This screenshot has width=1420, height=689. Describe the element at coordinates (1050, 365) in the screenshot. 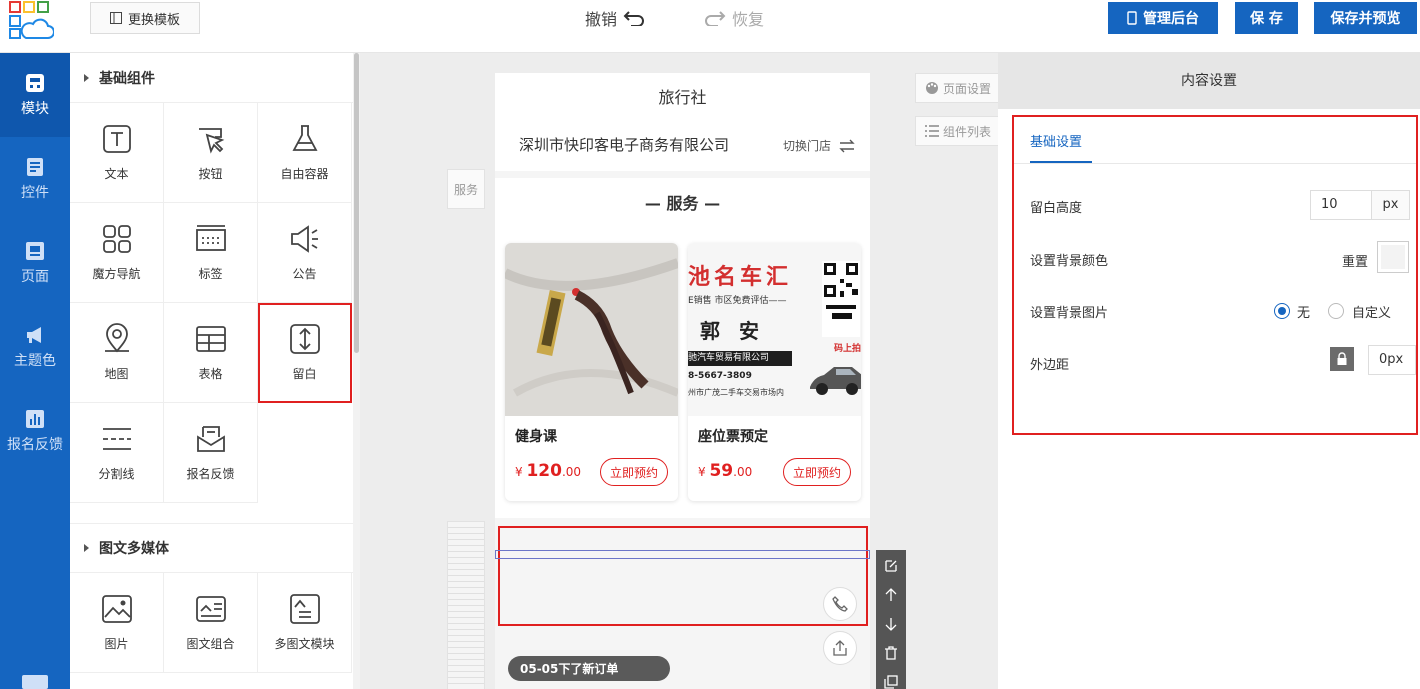

I see `margin-label: 外边距` at that location.